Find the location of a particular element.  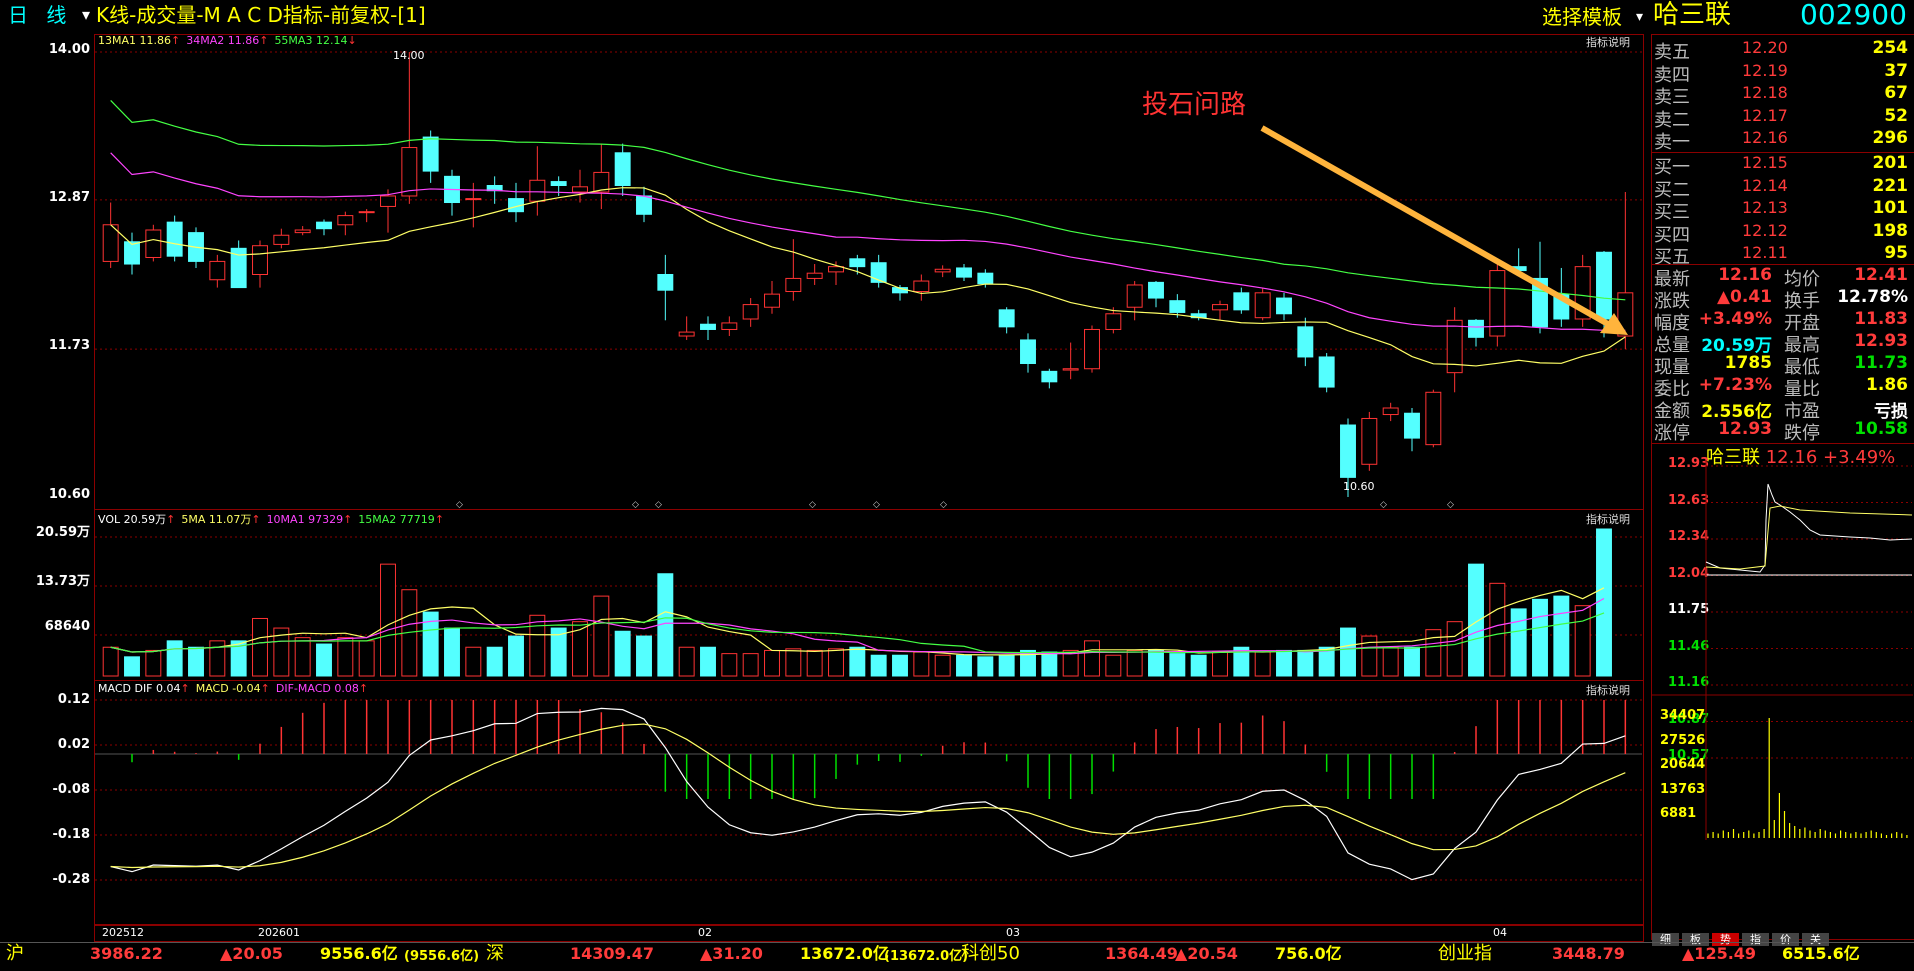

index-amount: 756.0亿 is located at coordinates (1308, 953).